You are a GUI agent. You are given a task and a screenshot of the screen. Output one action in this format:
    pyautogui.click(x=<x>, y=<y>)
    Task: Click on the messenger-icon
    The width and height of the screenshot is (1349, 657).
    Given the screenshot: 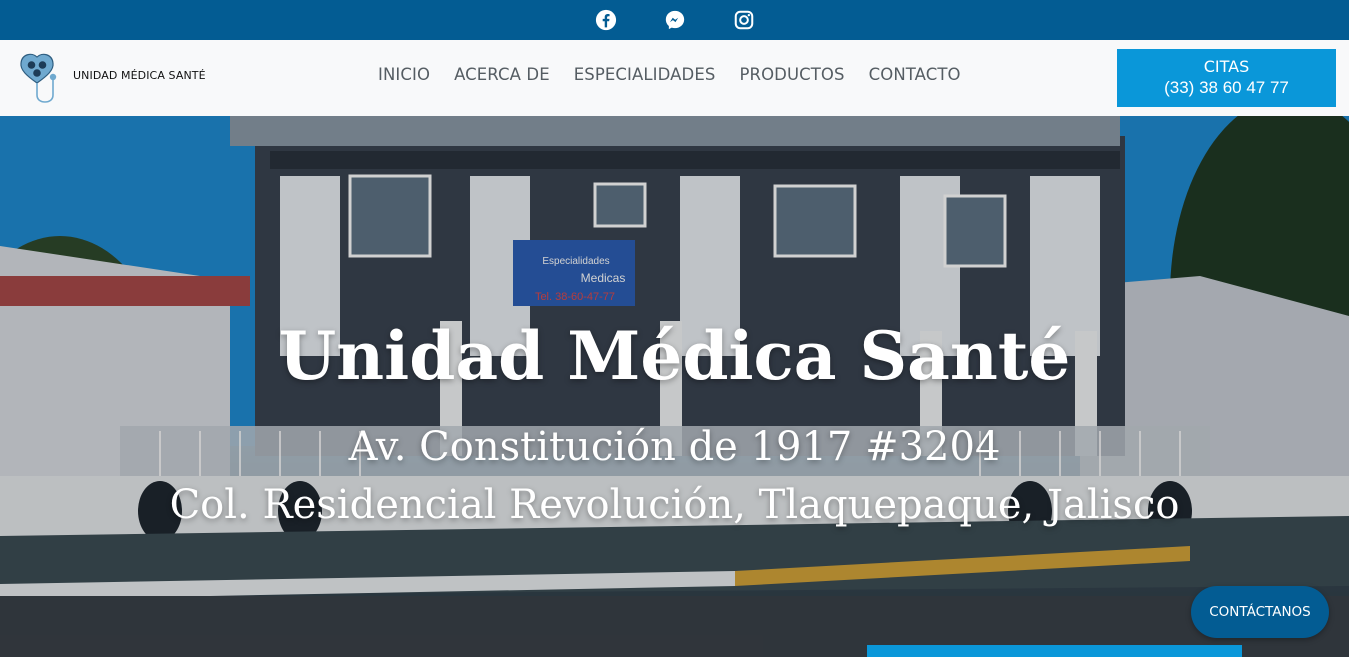 What is the action you would take?
    pyautogui.click(x=675, y=20)
    